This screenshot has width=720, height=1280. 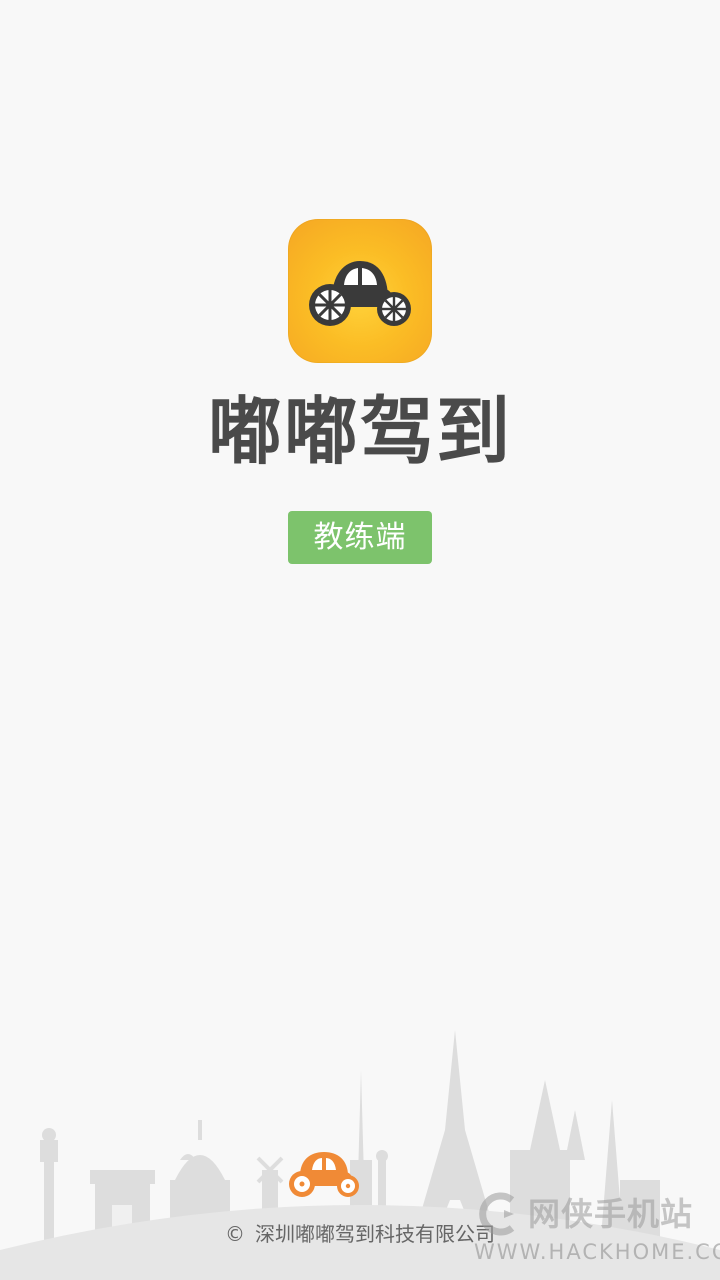 I want to click on role-badge: 教练端, so click(x=360, y=537).